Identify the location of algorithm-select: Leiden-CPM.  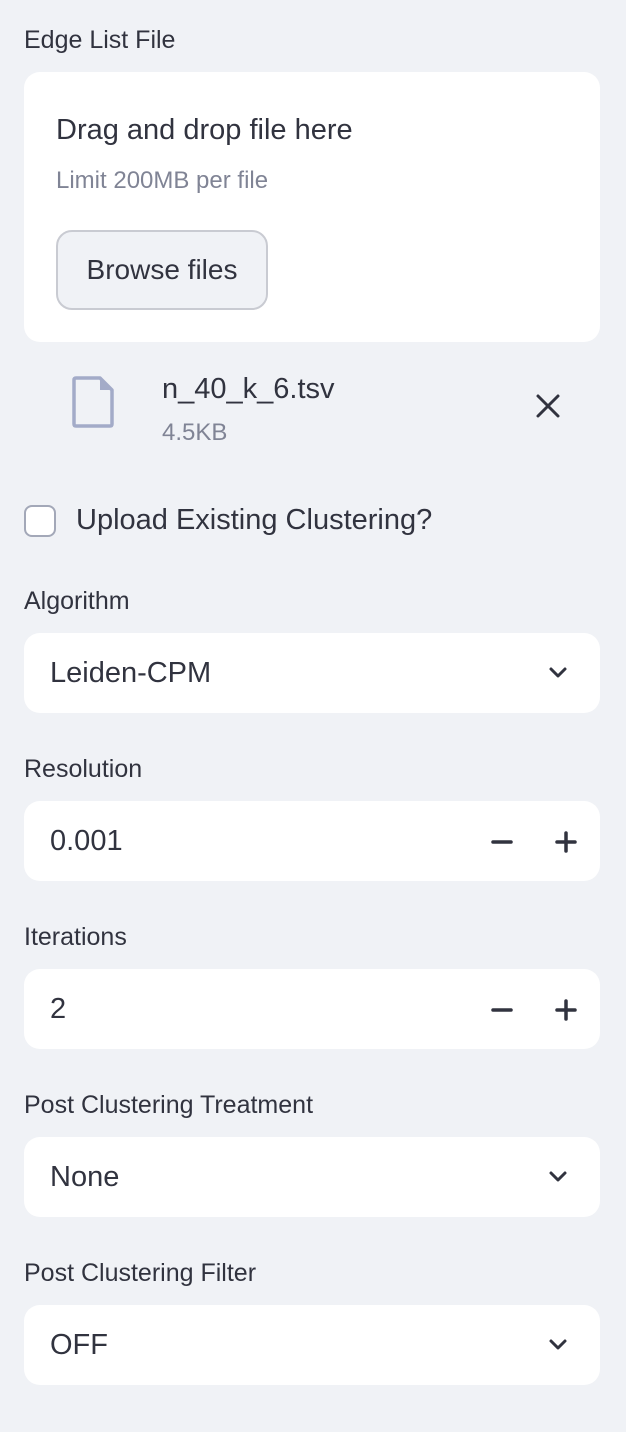
(312, 673).